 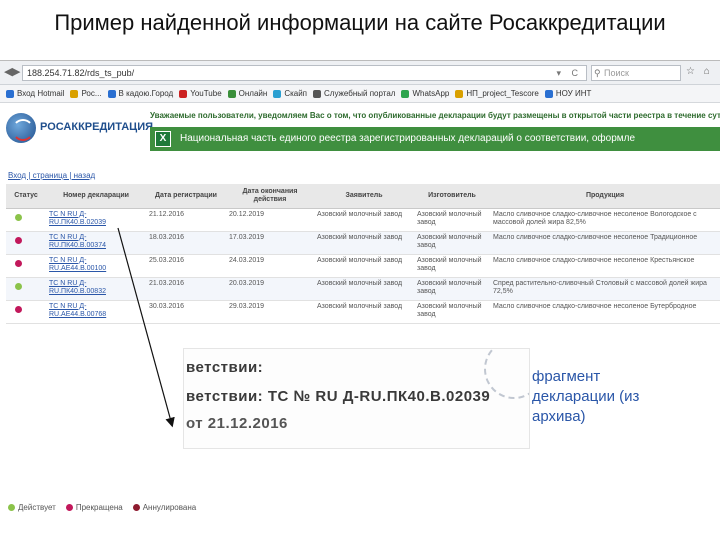 I want to click on bookmark-item: Онлайн, so click(x=247, y=93).